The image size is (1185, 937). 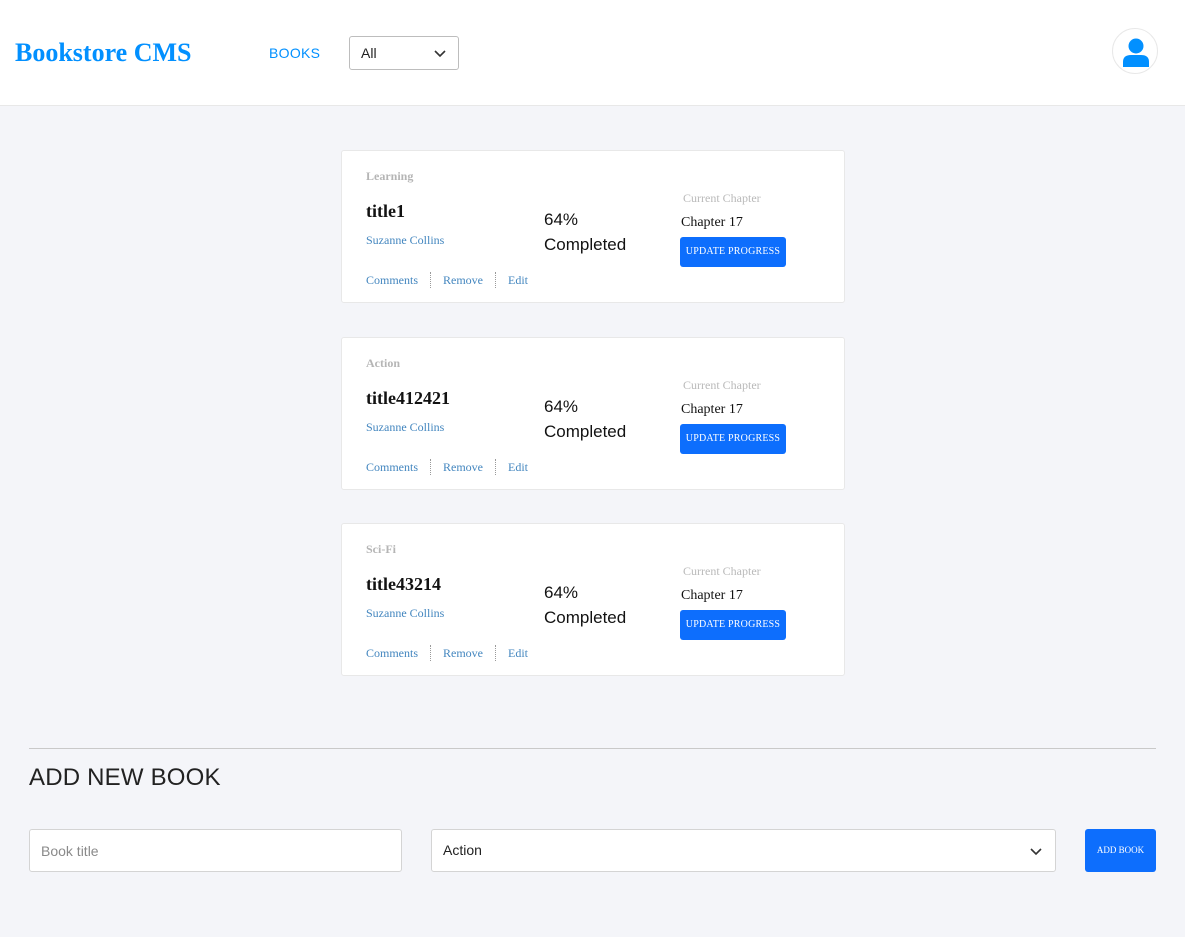 I want to click on book-category: Action, so click(x=383, y=363).